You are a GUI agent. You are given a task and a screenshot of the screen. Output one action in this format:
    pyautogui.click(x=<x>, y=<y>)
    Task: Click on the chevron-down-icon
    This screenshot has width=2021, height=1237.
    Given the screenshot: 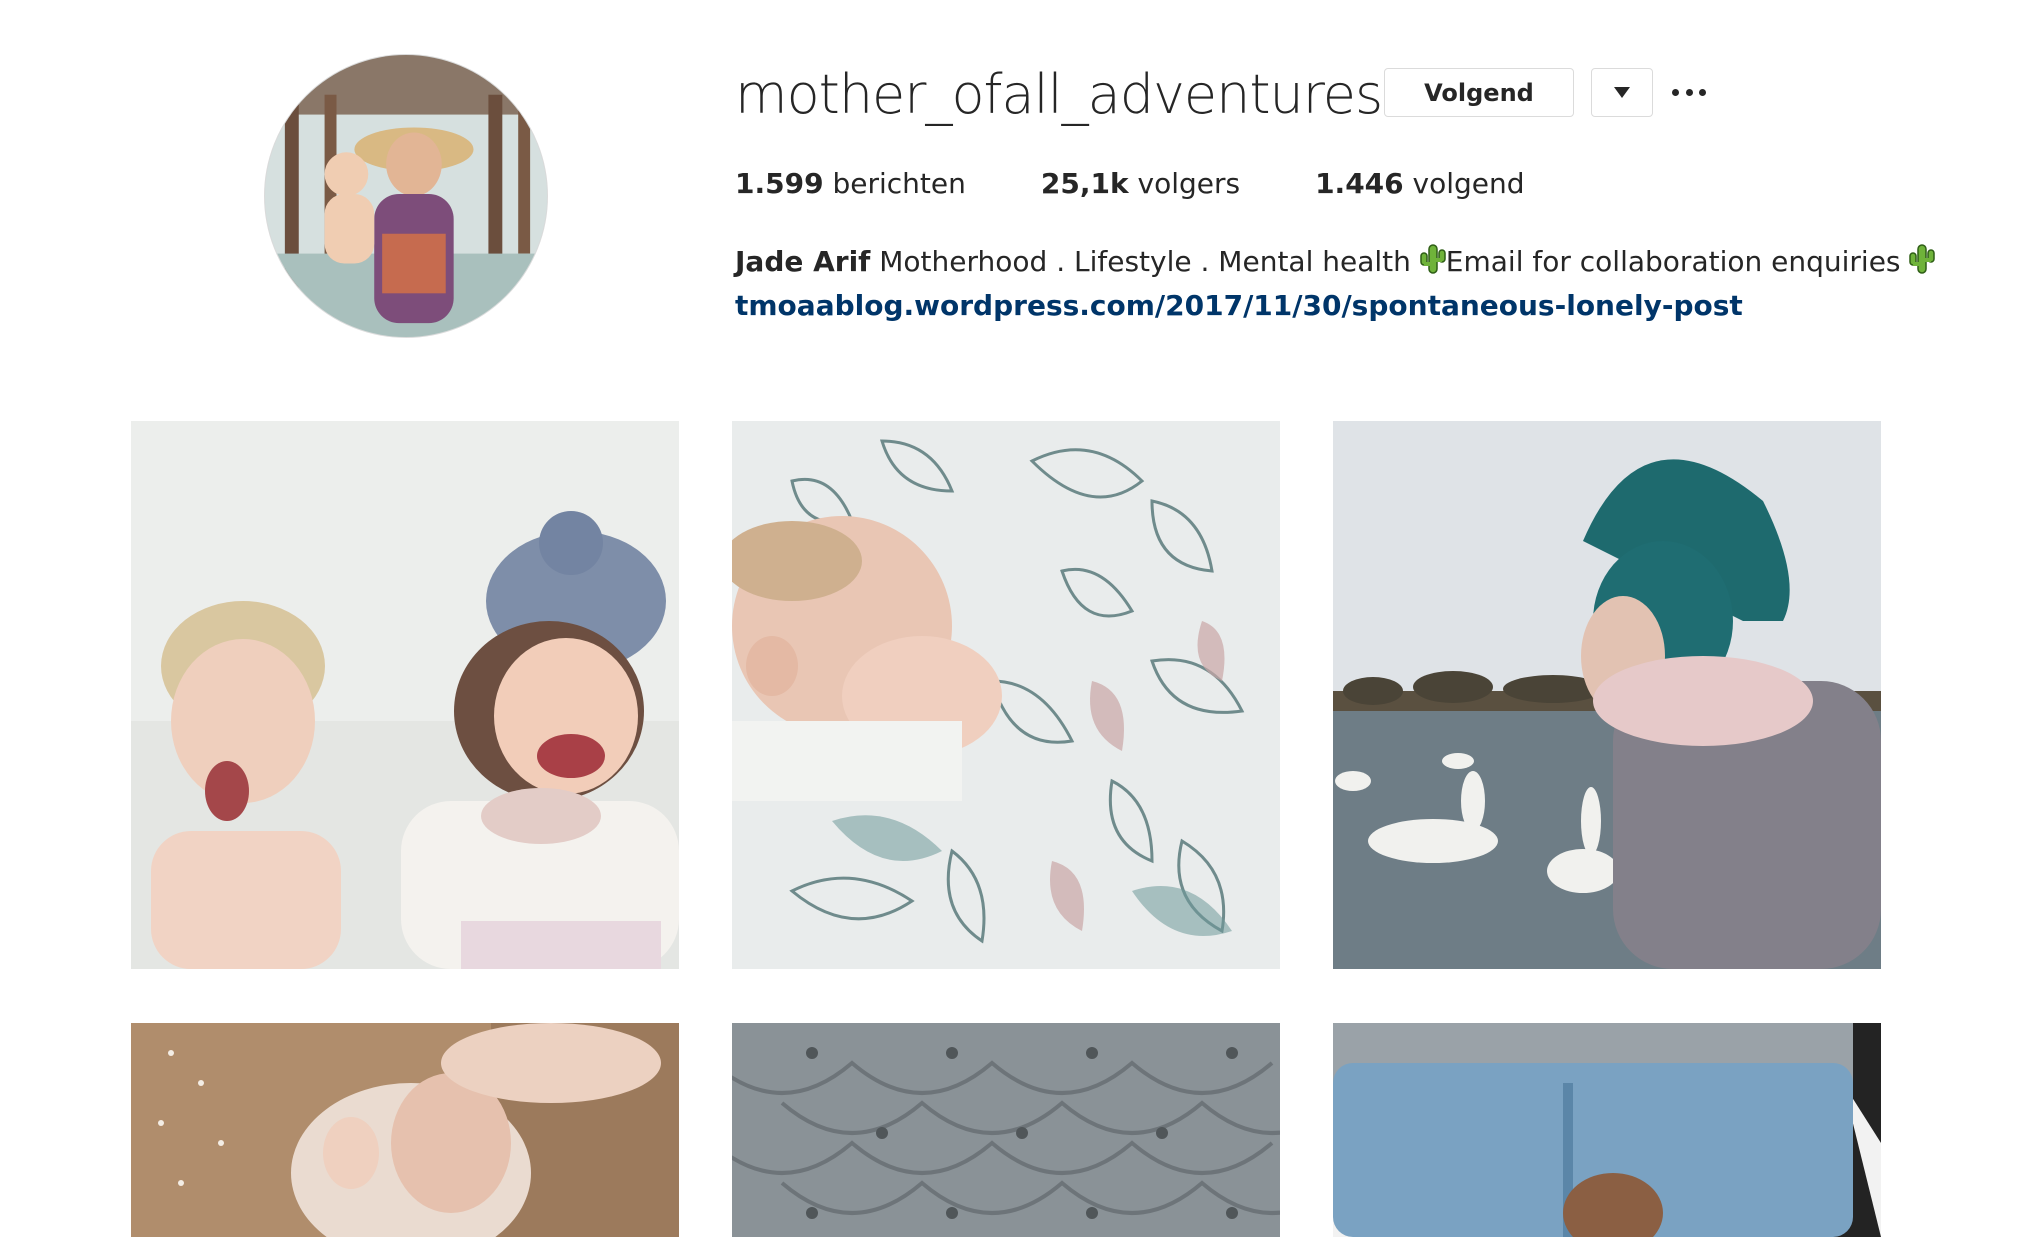 What is the action you would take?
    pyautogui.click(x=1622, y=92)
    